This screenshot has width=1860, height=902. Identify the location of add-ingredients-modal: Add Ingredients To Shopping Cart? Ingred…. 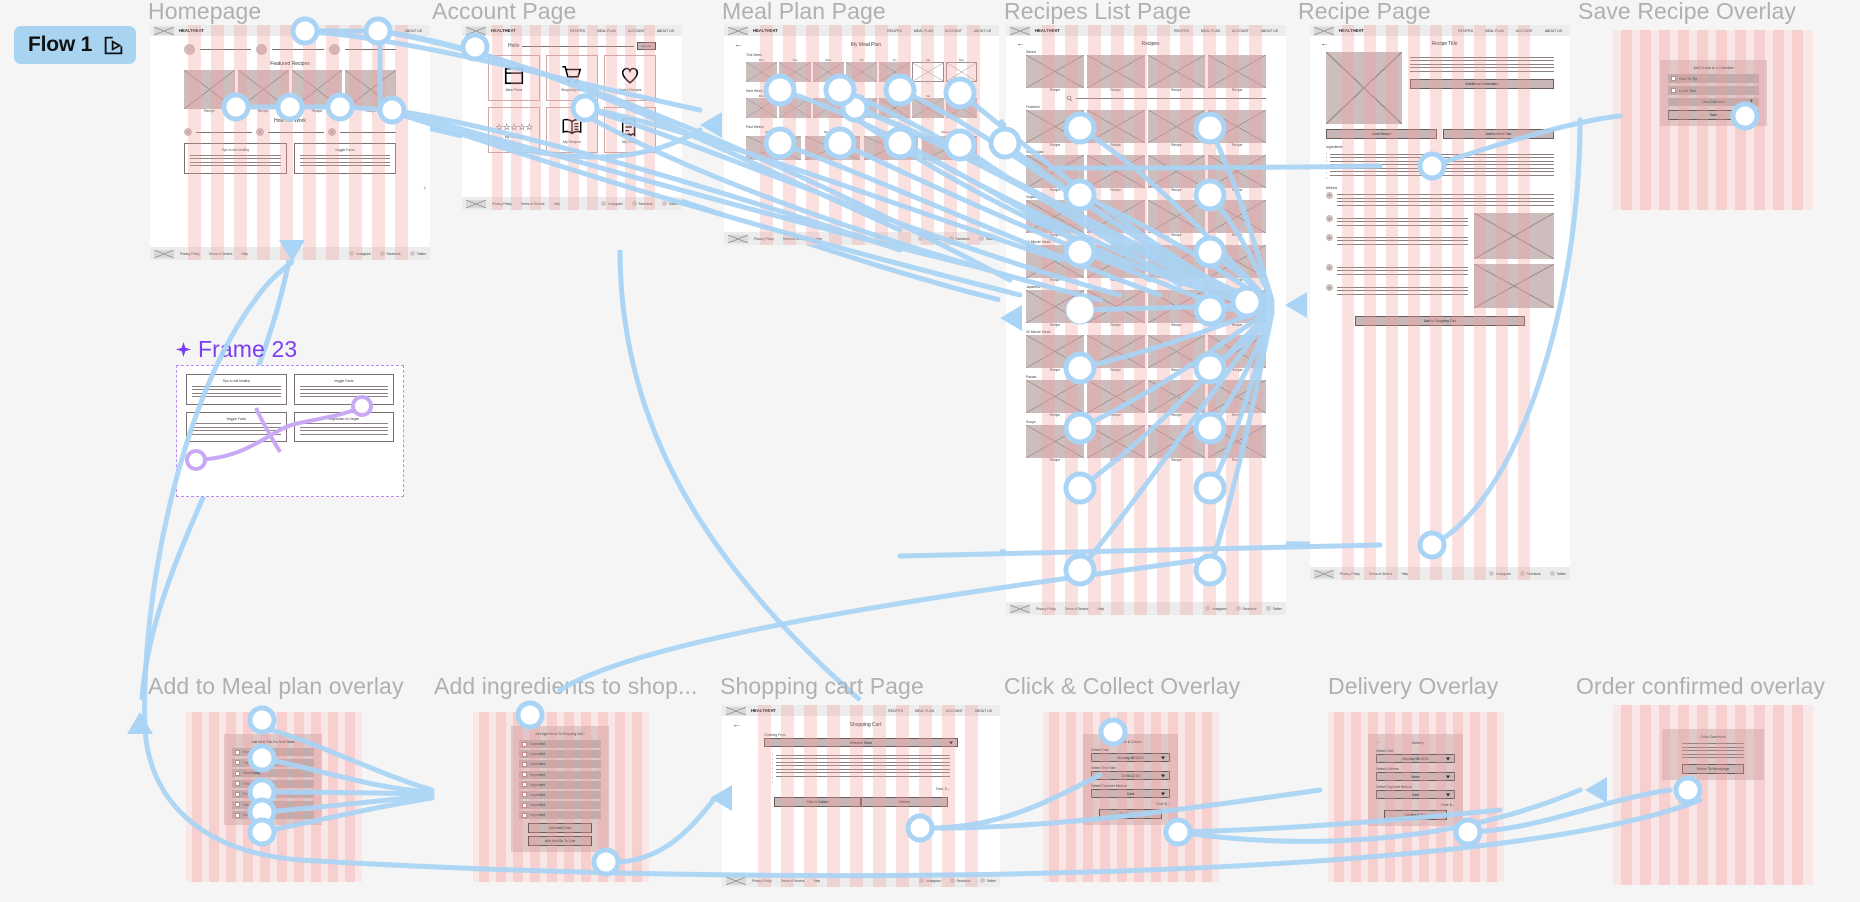
(560, 789).